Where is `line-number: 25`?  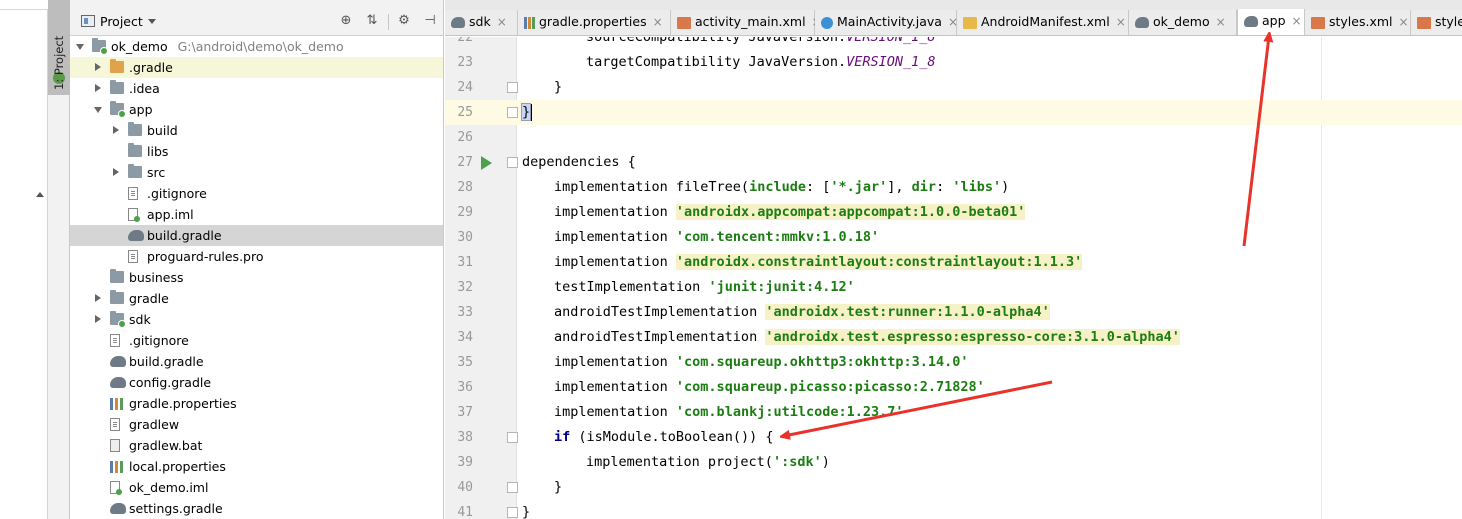
line-number: 25 is located at coordinates (465, 112).